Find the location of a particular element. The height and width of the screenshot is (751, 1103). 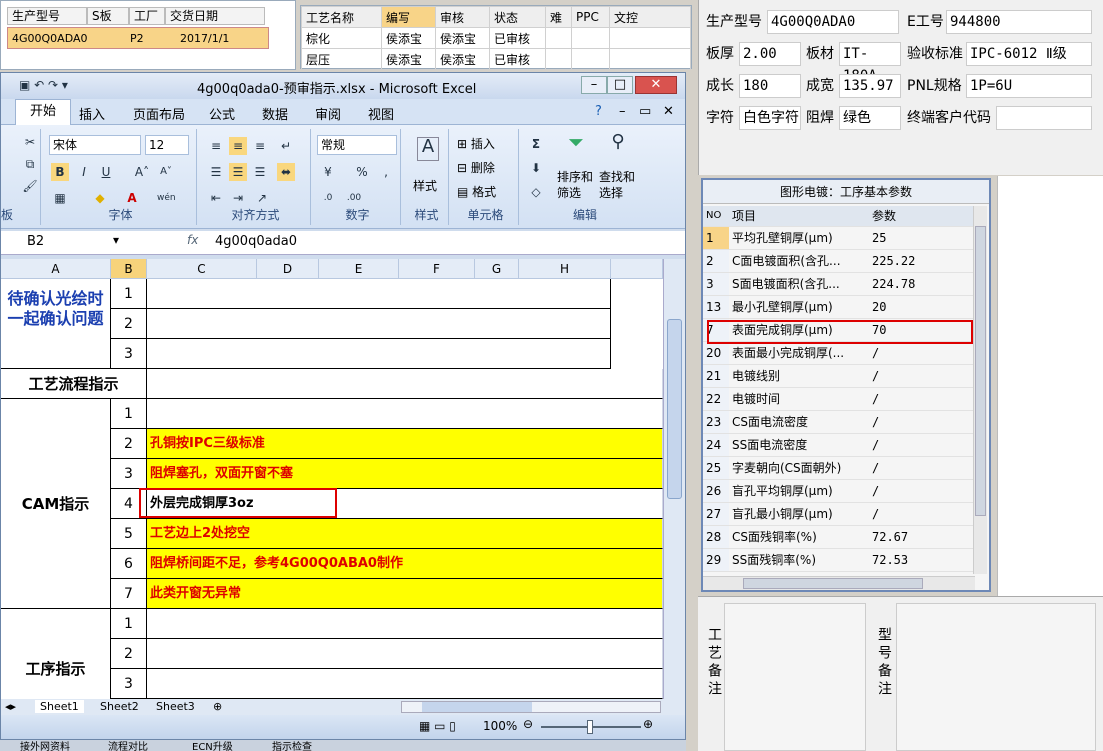

table-row: 21 电镀线别 / is located at coordinates (839, 376).